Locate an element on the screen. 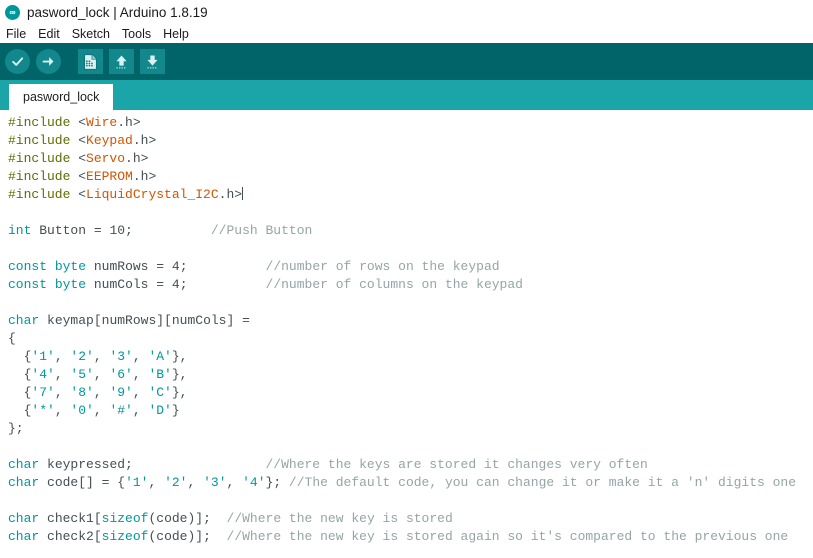  arrow-up-icon is located at coordinates (121, 62).